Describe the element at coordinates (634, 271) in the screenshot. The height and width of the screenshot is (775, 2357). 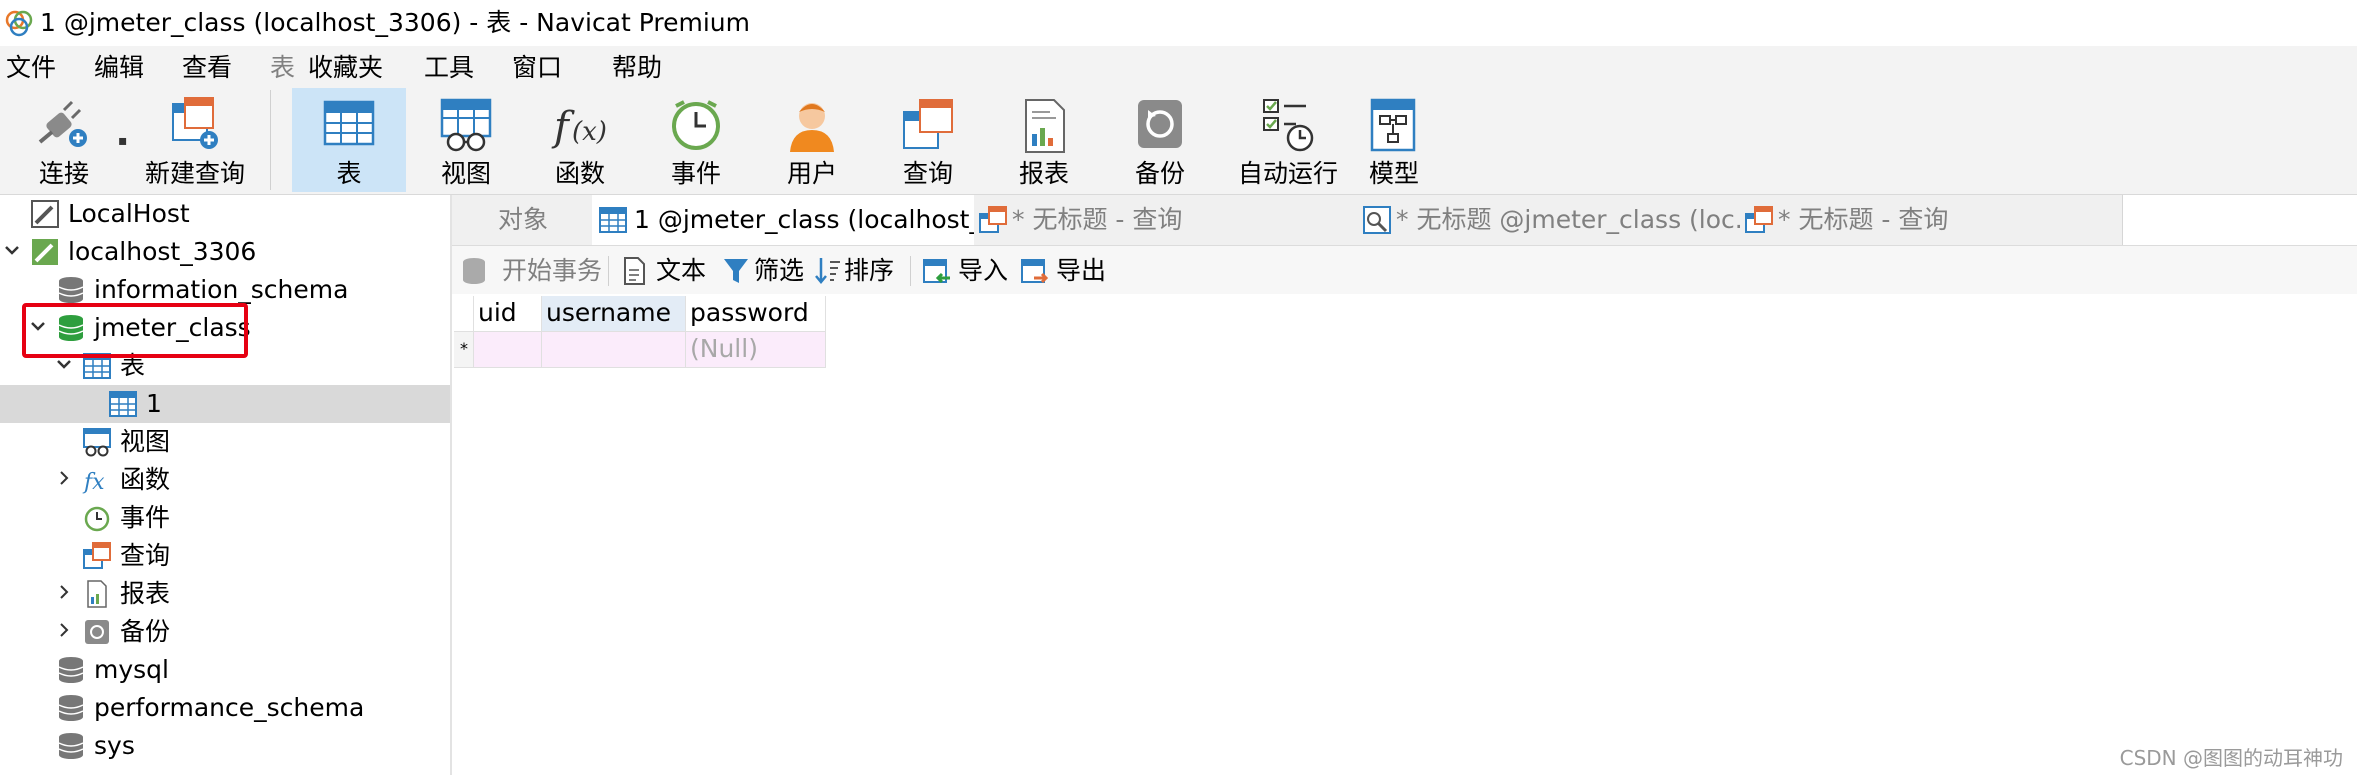
I see `document-icon` at that location.